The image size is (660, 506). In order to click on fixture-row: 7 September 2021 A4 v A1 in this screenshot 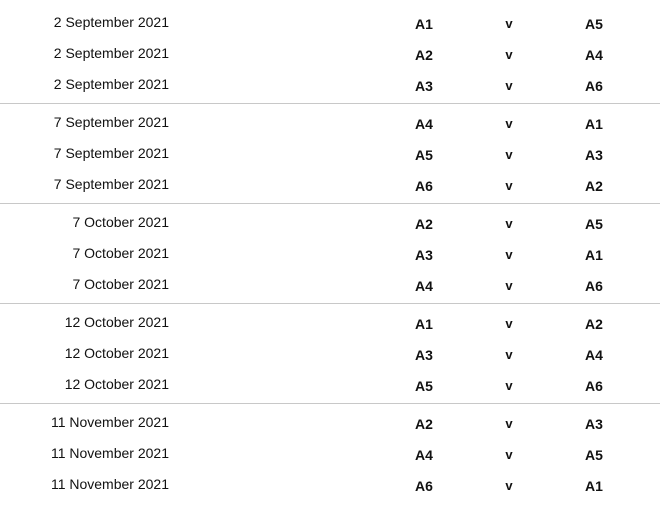, I will do `click(330, 128)`.